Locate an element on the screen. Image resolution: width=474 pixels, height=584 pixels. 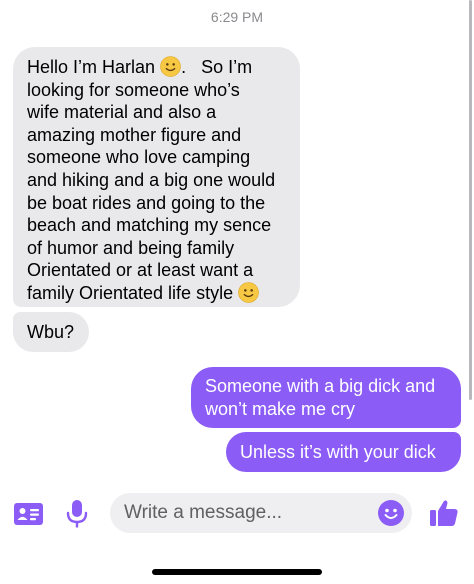
scrollbar is located at coordinates (470, 200).